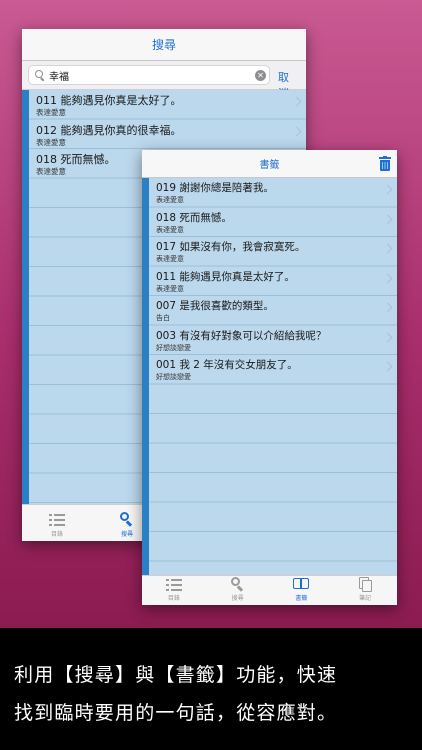 This screenshot has height=750, width=422. I want to click on book-icon, so click(301, 583).